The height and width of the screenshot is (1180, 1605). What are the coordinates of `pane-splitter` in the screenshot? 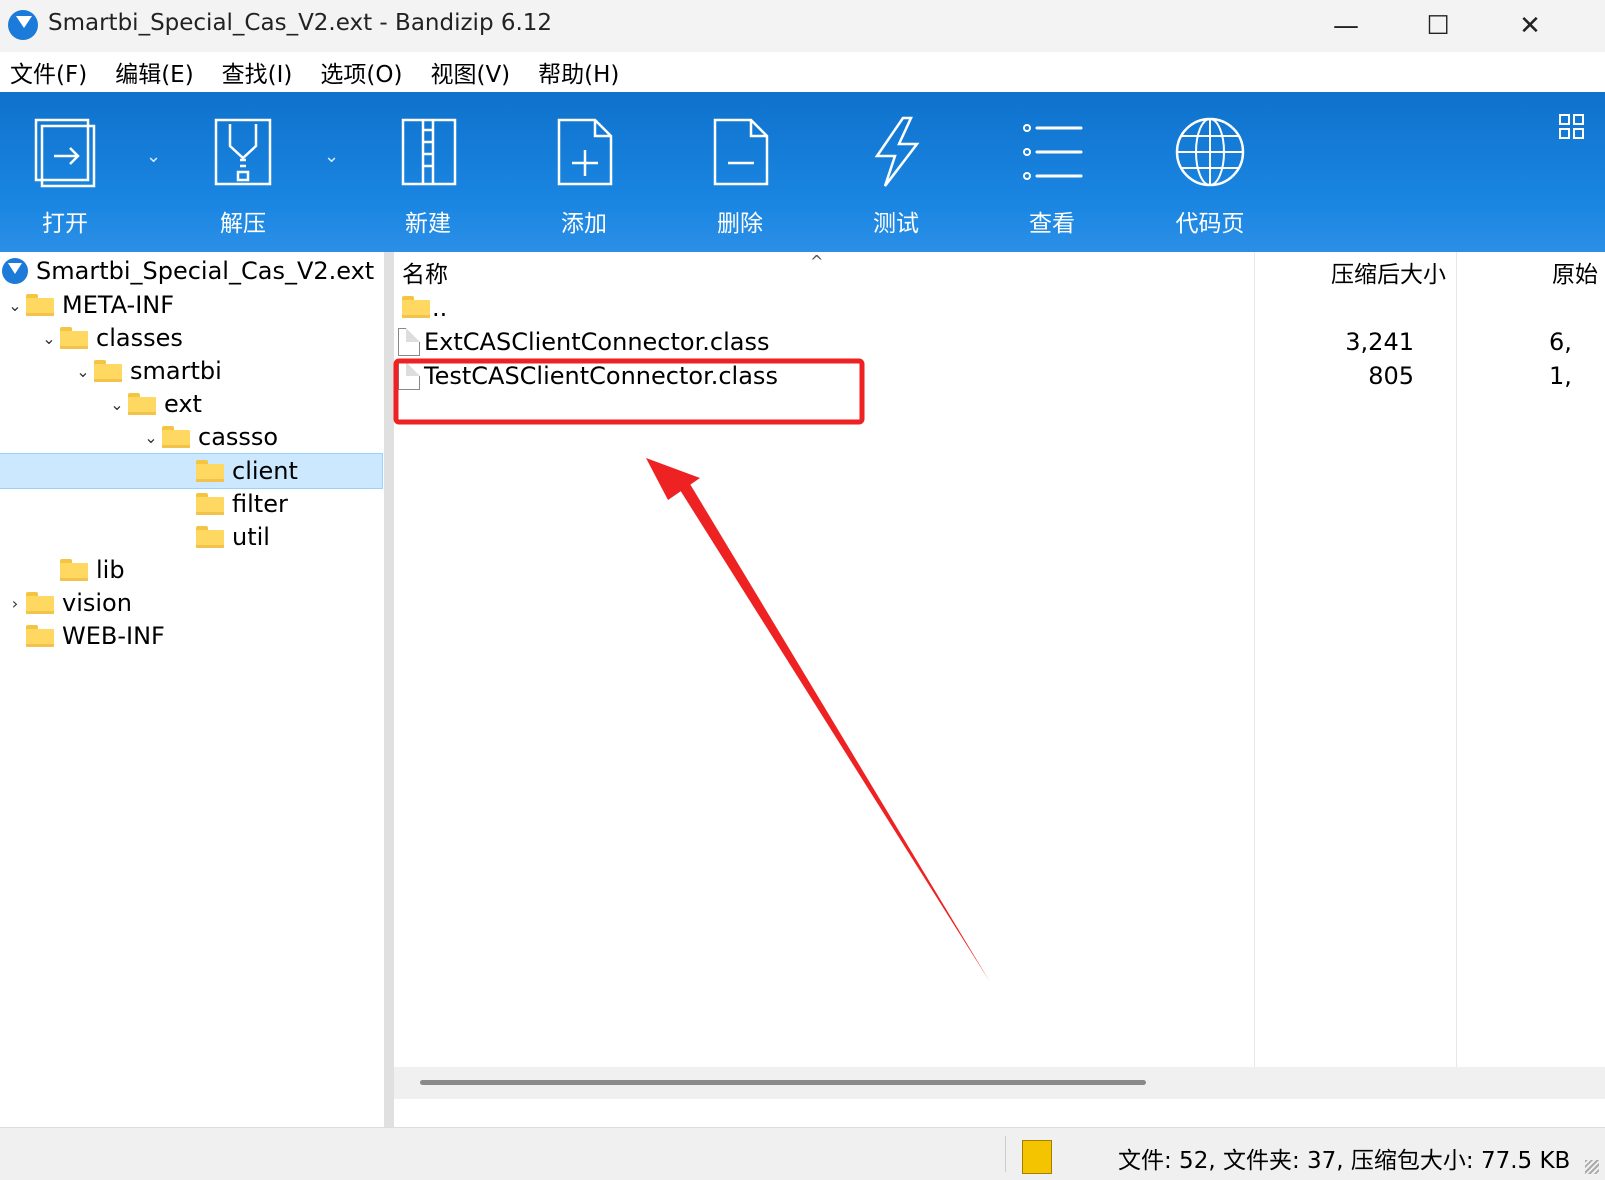 It's located at (389, 689).